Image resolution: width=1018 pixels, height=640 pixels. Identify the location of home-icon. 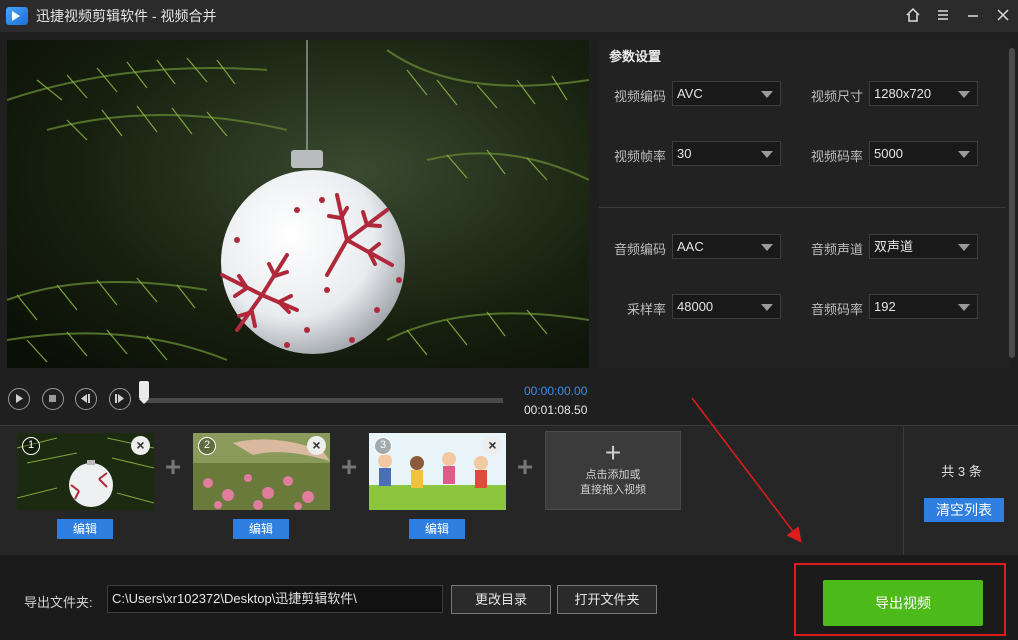
(913, 16).